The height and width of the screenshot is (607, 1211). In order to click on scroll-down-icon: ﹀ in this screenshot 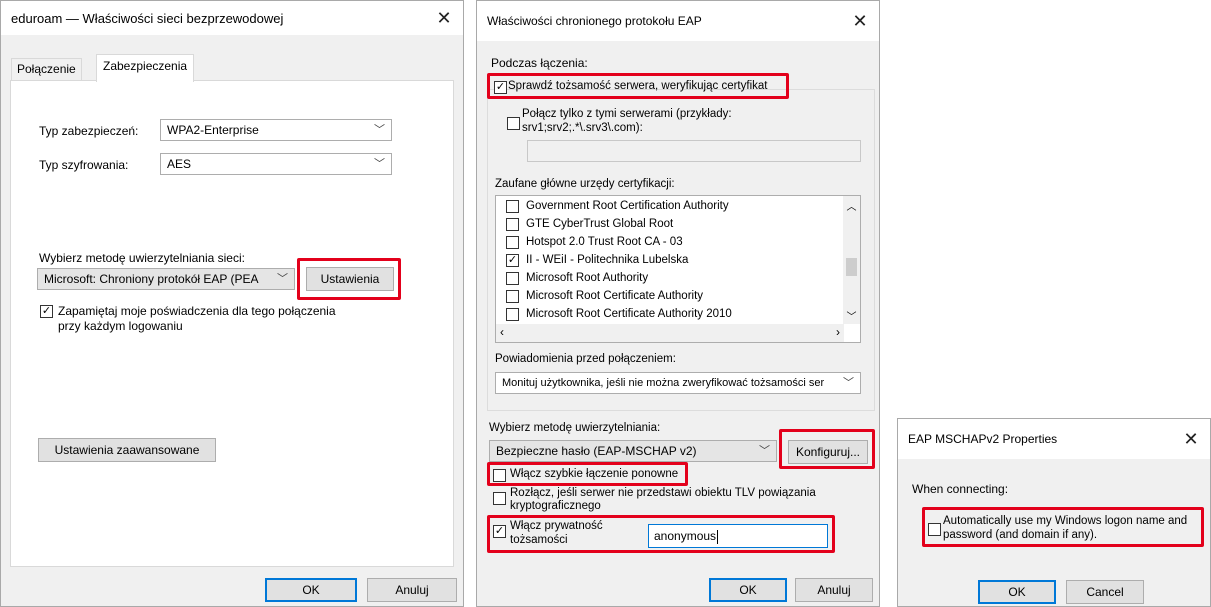, I will do `click(851, 315)`.